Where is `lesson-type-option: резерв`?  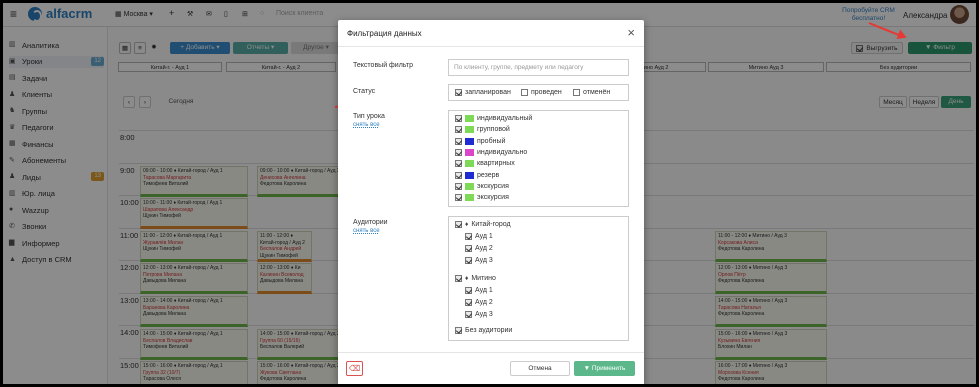 lesson-type-option: резерв is located at coordinates (477, 175).